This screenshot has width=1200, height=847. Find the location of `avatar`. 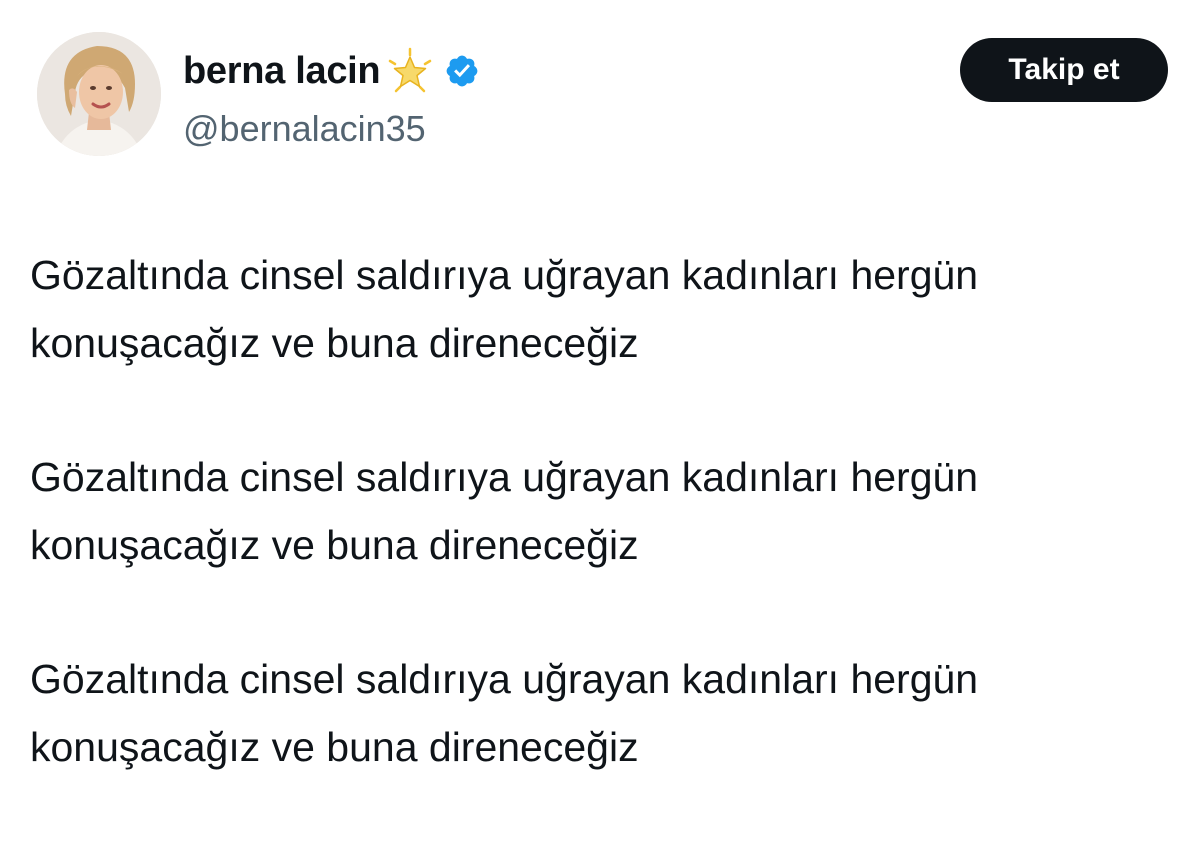

avatar is located at coordinates (99, 94).